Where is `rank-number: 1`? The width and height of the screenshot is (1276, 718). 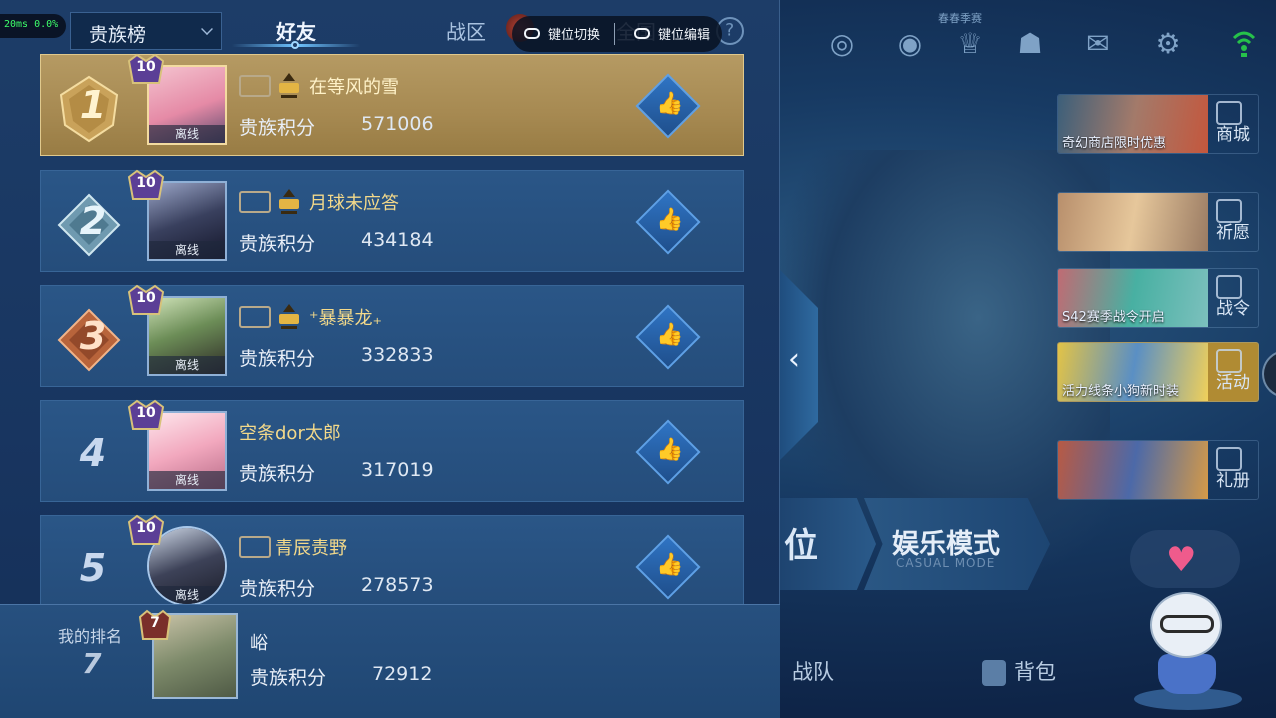 rank-number: 1 is located at coordinates (93, 105).